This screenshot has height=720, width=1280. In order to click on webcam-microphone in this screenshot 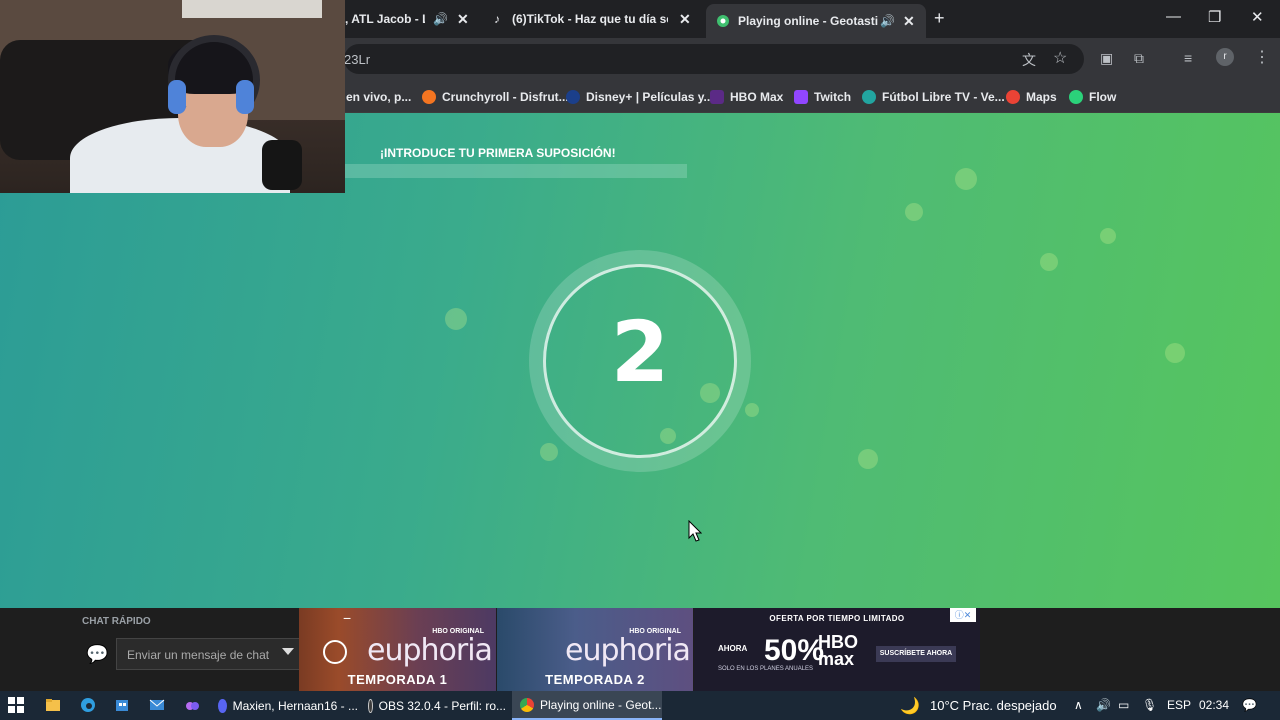, I will do `click(282, 165)`.